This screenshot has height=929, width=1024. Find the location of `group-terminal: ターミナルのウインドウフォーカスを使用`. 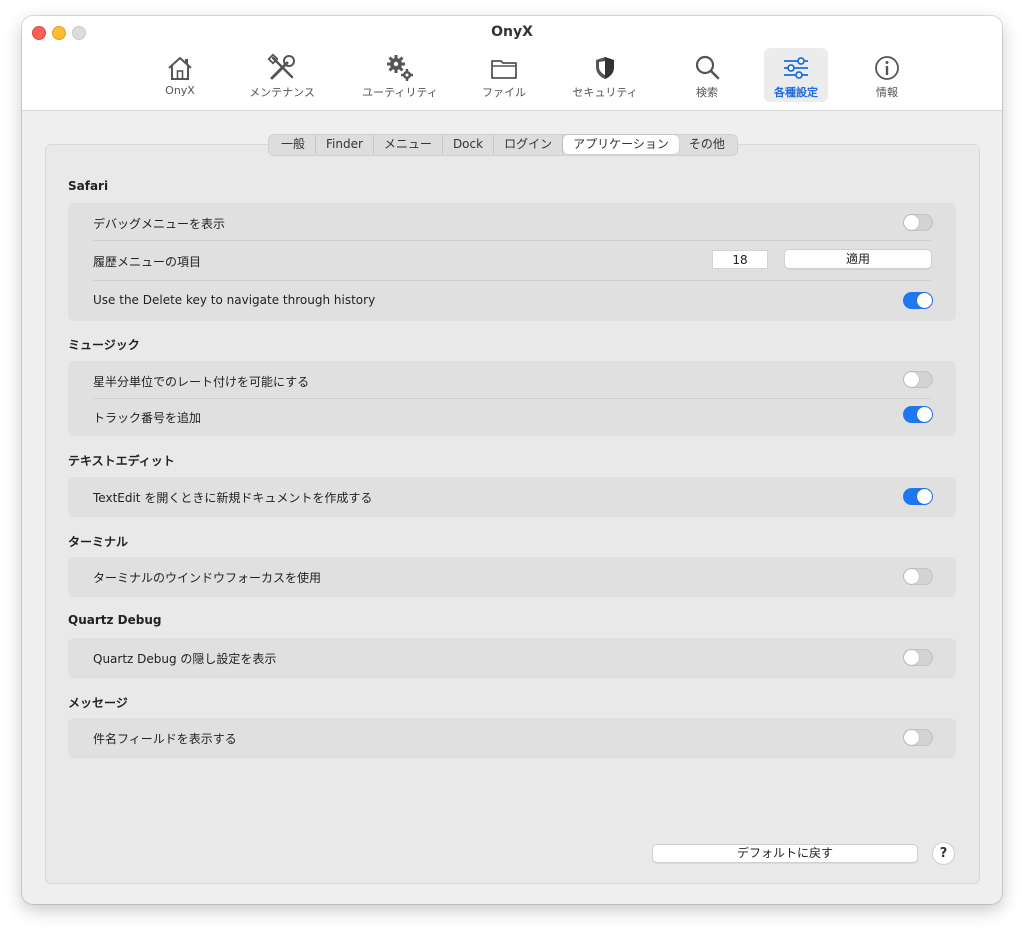

group-terminal: ターミナルのウインドウフォーカスを使用 is located at coordinates (512, 577).